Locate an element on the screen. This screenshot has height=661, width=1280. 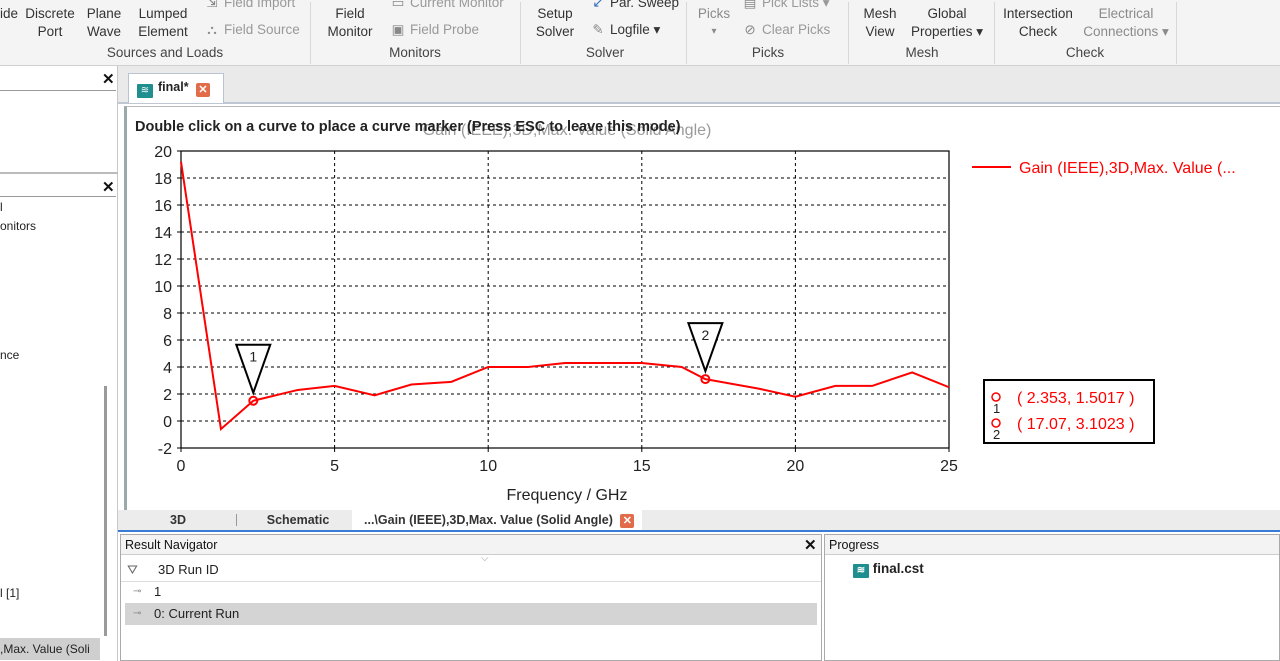
tab-schematic: Schematic is located at coordinates (298, 520).